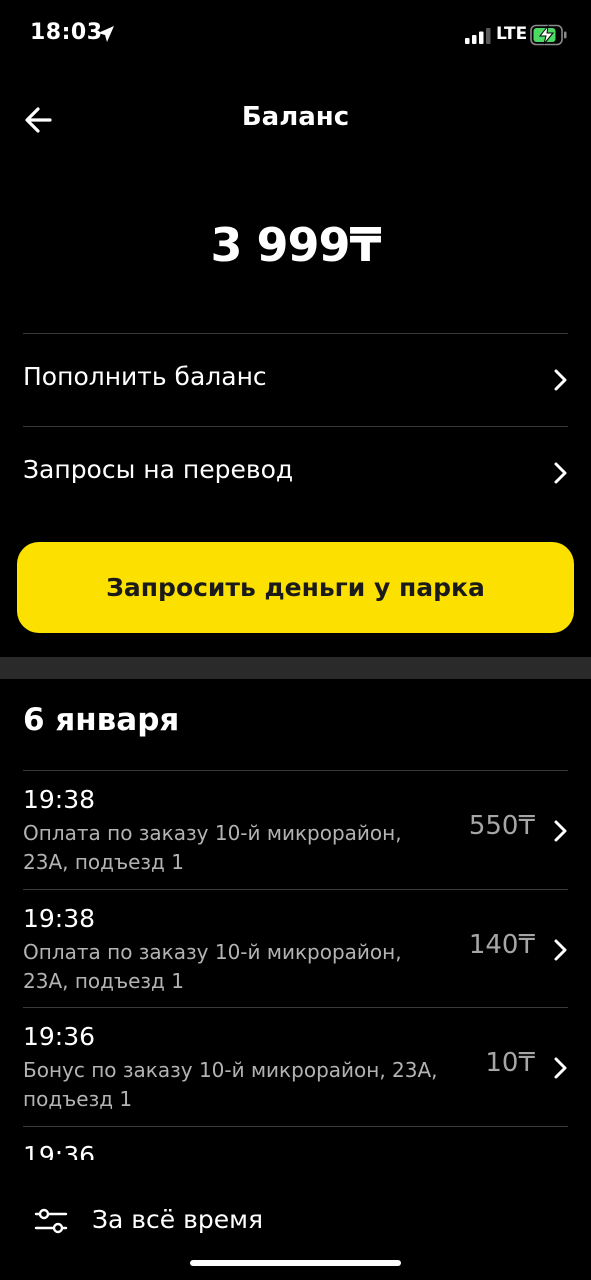  Describe the element at coordinates (295, 245) in the screenshot. I see `balance-amount: 3 999₸` at that location.